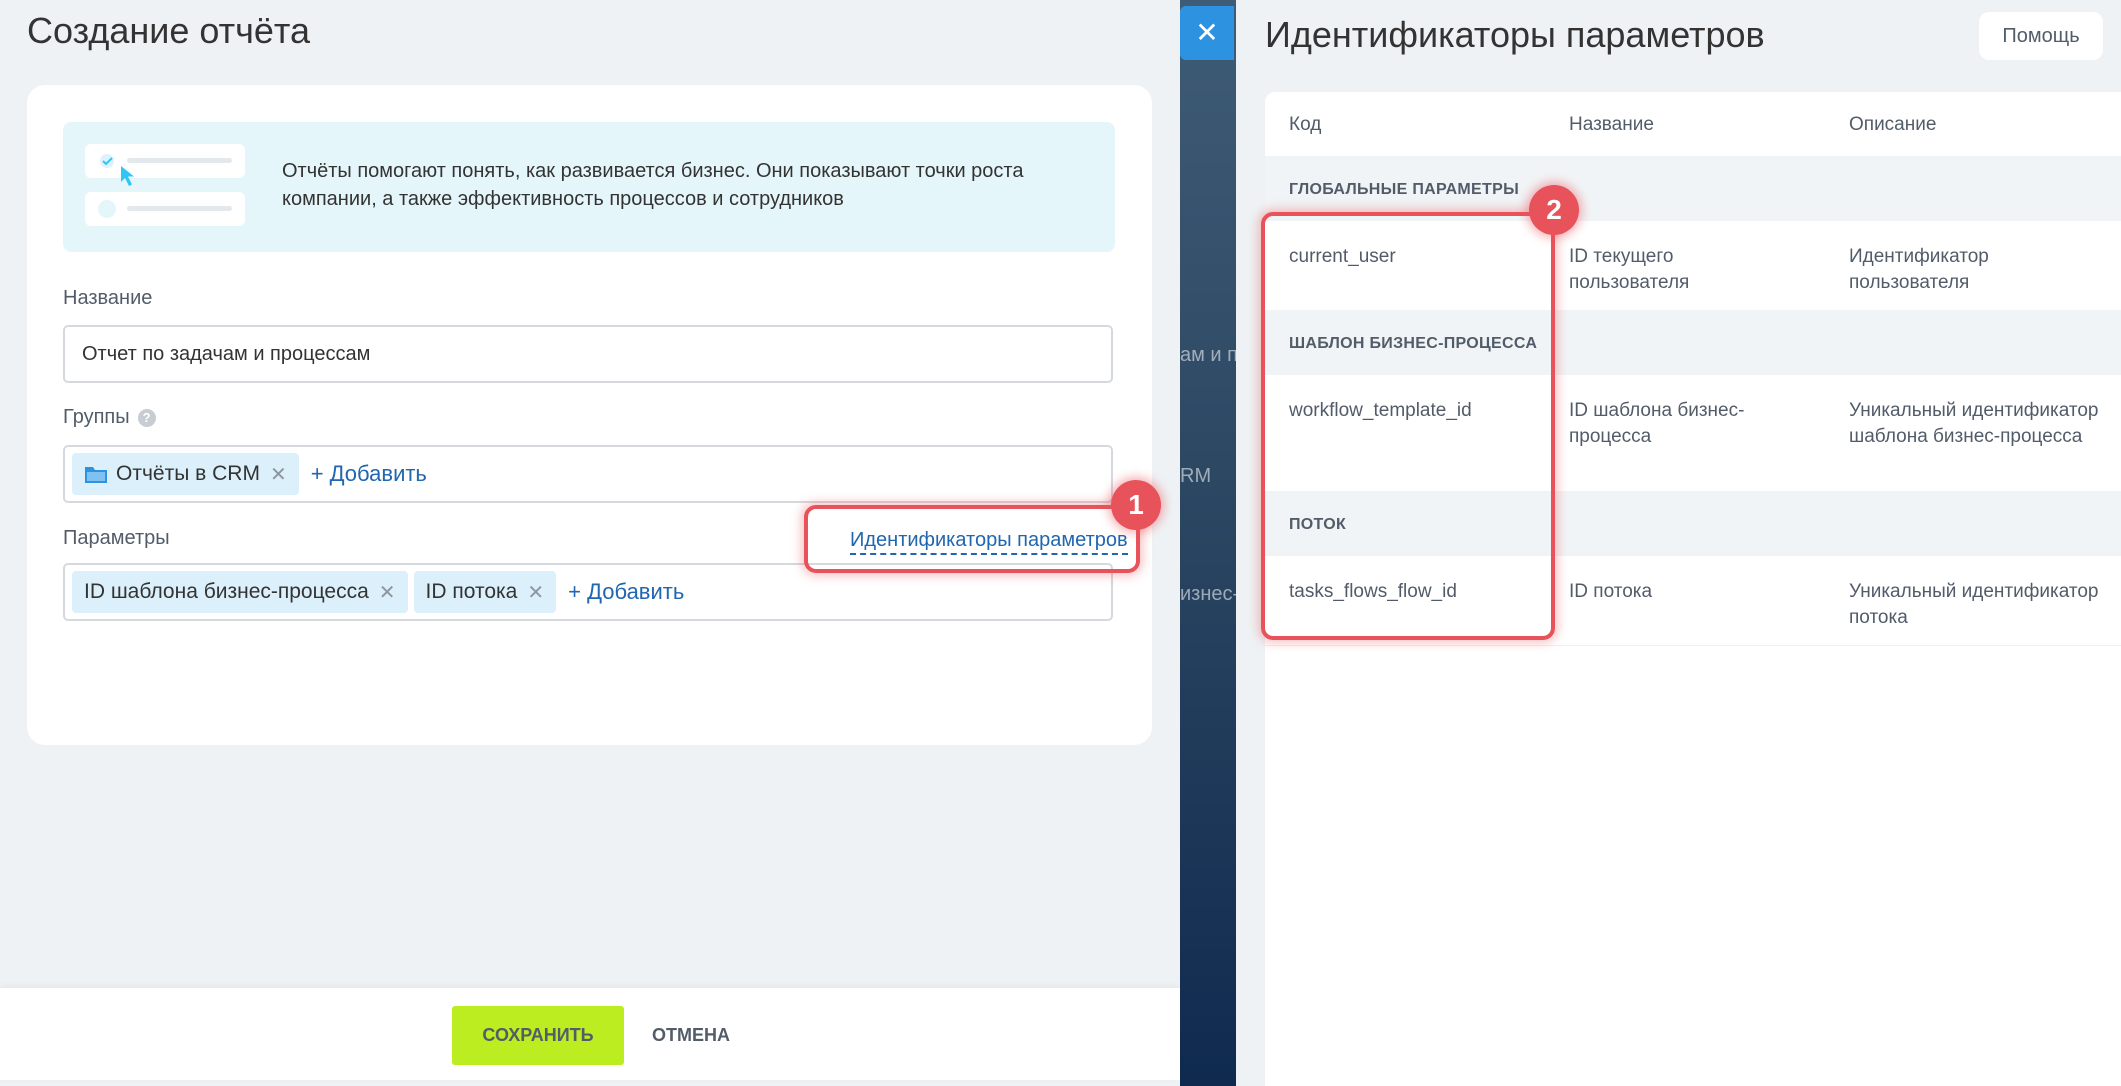  What do you see at coordinates (1657, 423) in the screenshot?
I see `param-name: ID шаблона бизнес-процесса` at bounding box center [1657, 423].